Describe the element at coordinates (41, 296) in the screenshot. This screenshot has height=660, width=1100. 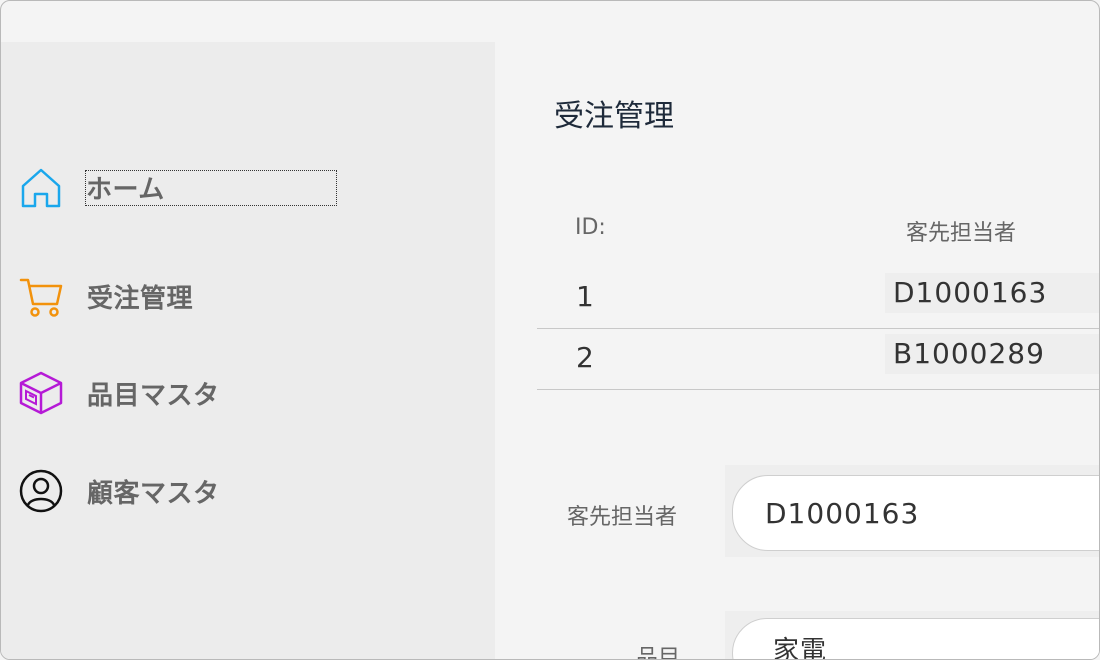
I see `cart-icon` at that location.